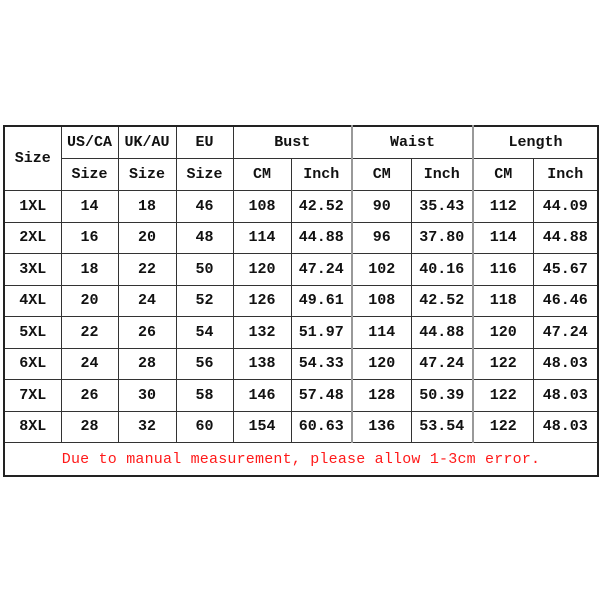 Image resolution: width=600 pixels, height=600 pixels. What do you see at coordinates (204, 206) in the screenshot?
I see `table-cell: 46` at bounding box center [204, 206].